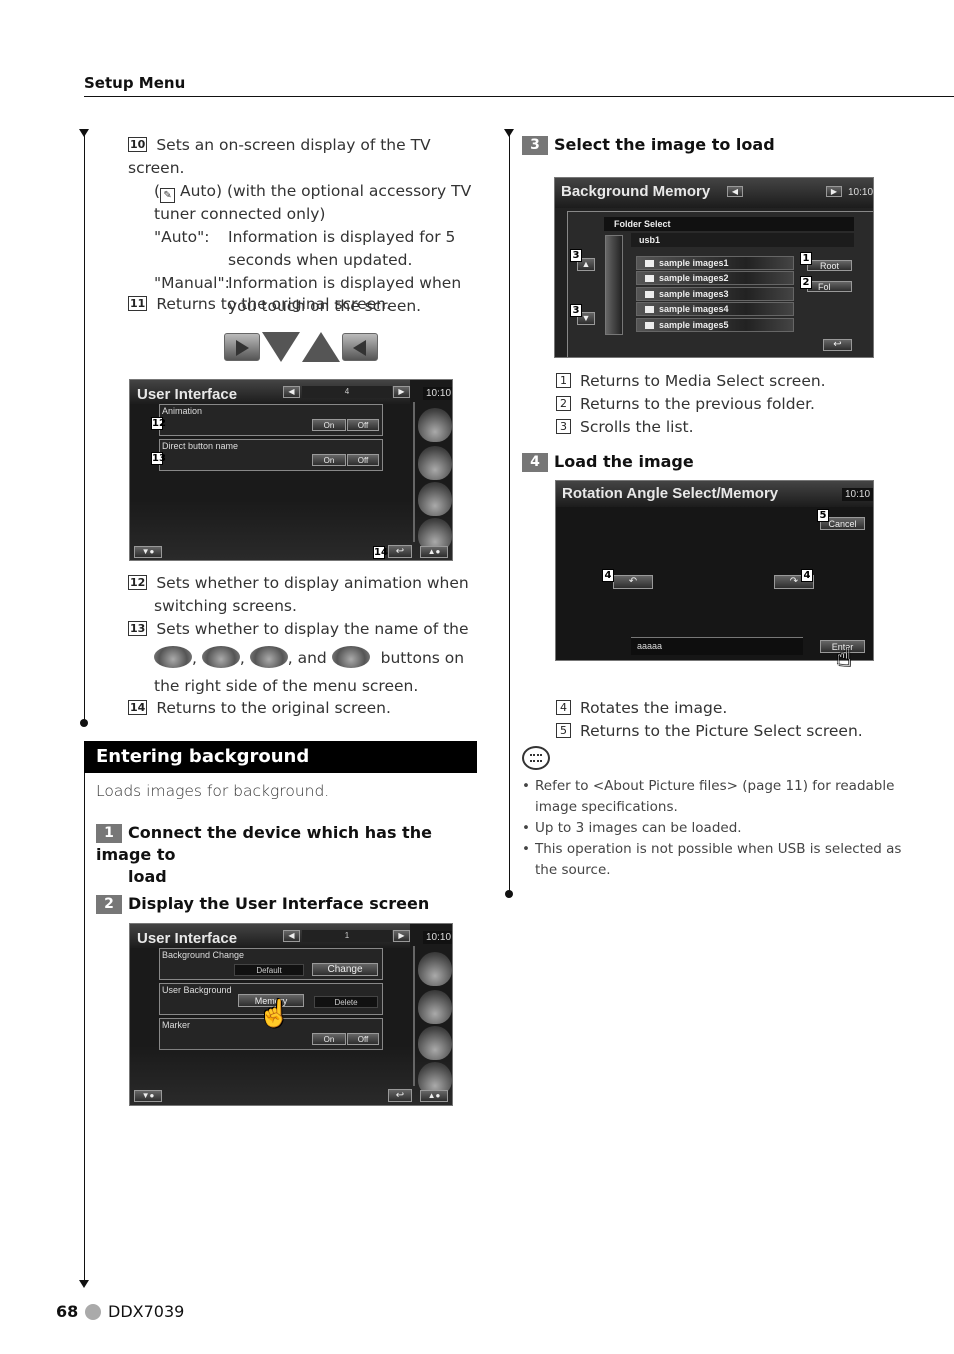 The image size is (954, 1354). What do you see at coordinates (715, 309) in the screenshot?
I see `folder-item: sample images4` at bounding box center [715, 309].